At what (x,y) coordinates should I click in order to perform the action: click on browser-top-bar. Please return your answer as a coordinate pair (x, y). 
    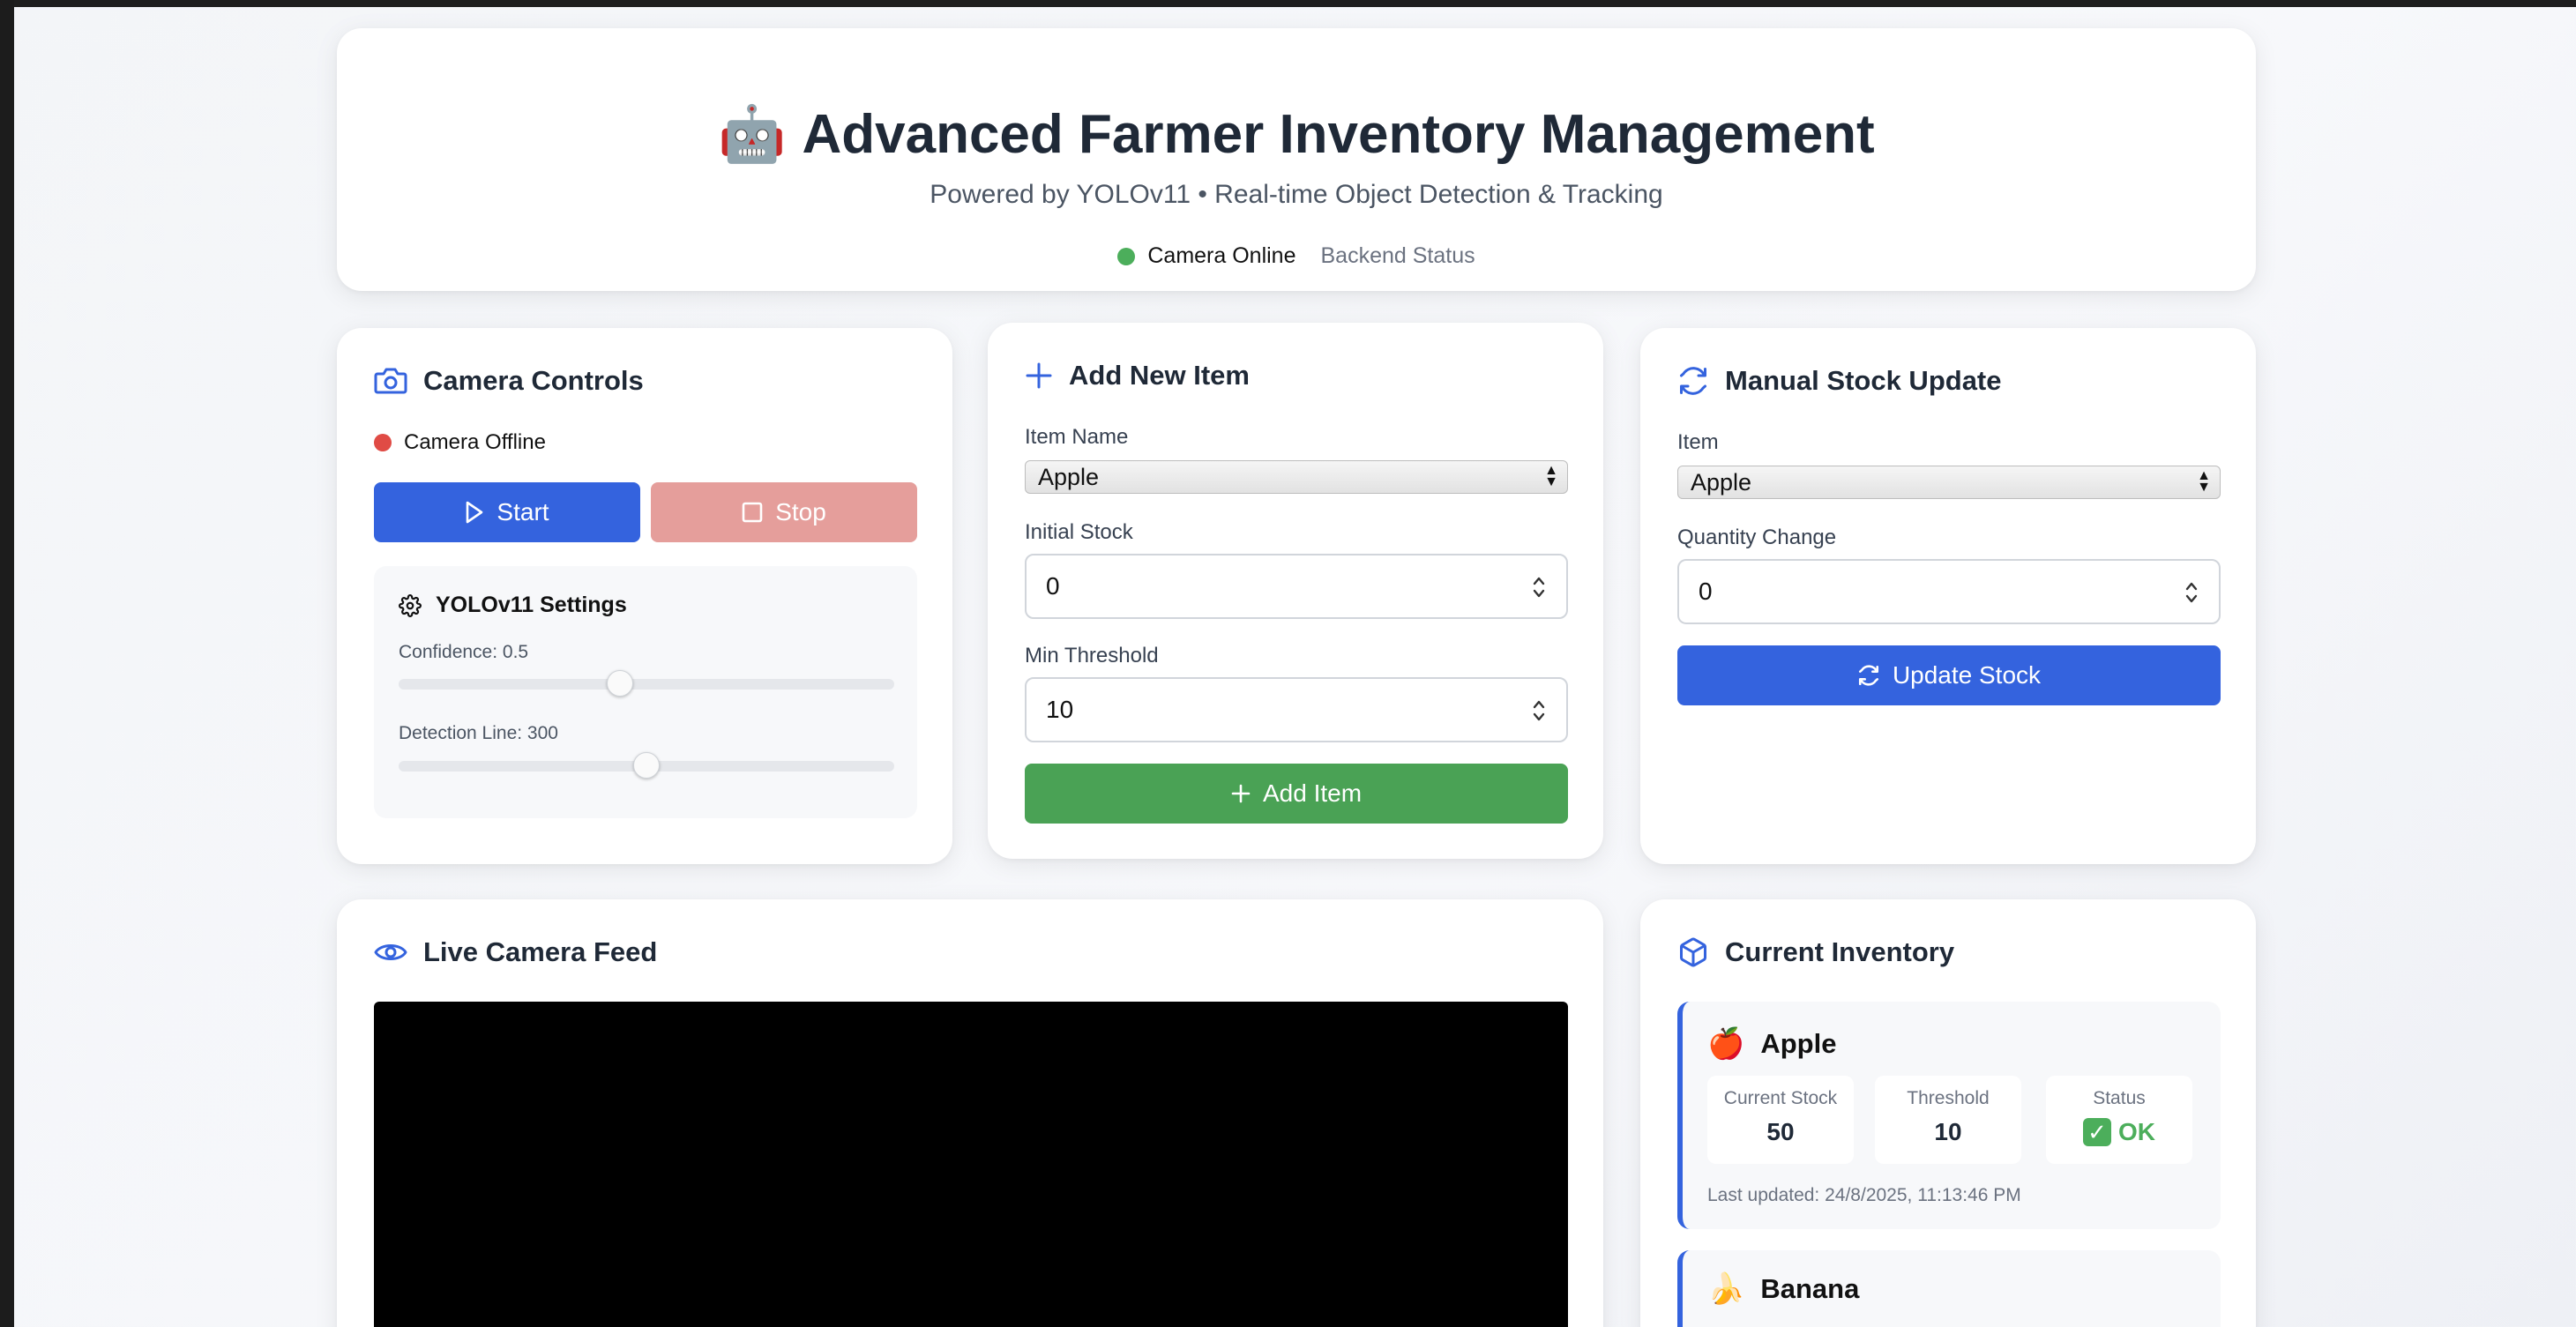
    Looking at the image, I should click on (1288, 3).